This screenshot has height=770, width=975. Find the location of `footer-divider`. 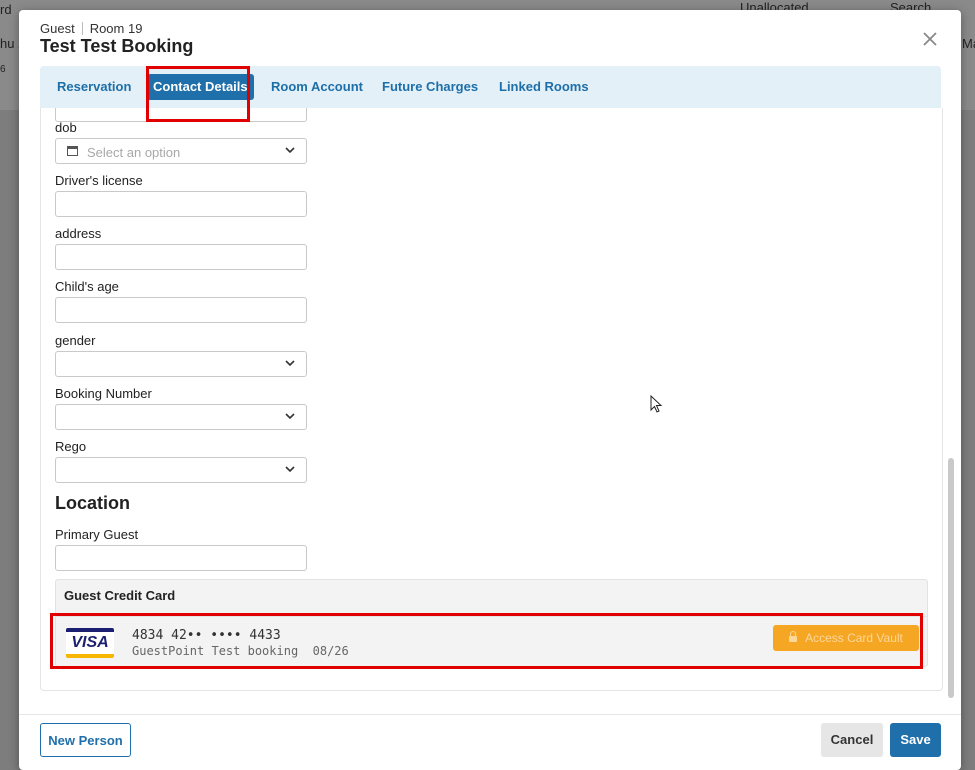

footer-divider is located at coordinates (490, 714).